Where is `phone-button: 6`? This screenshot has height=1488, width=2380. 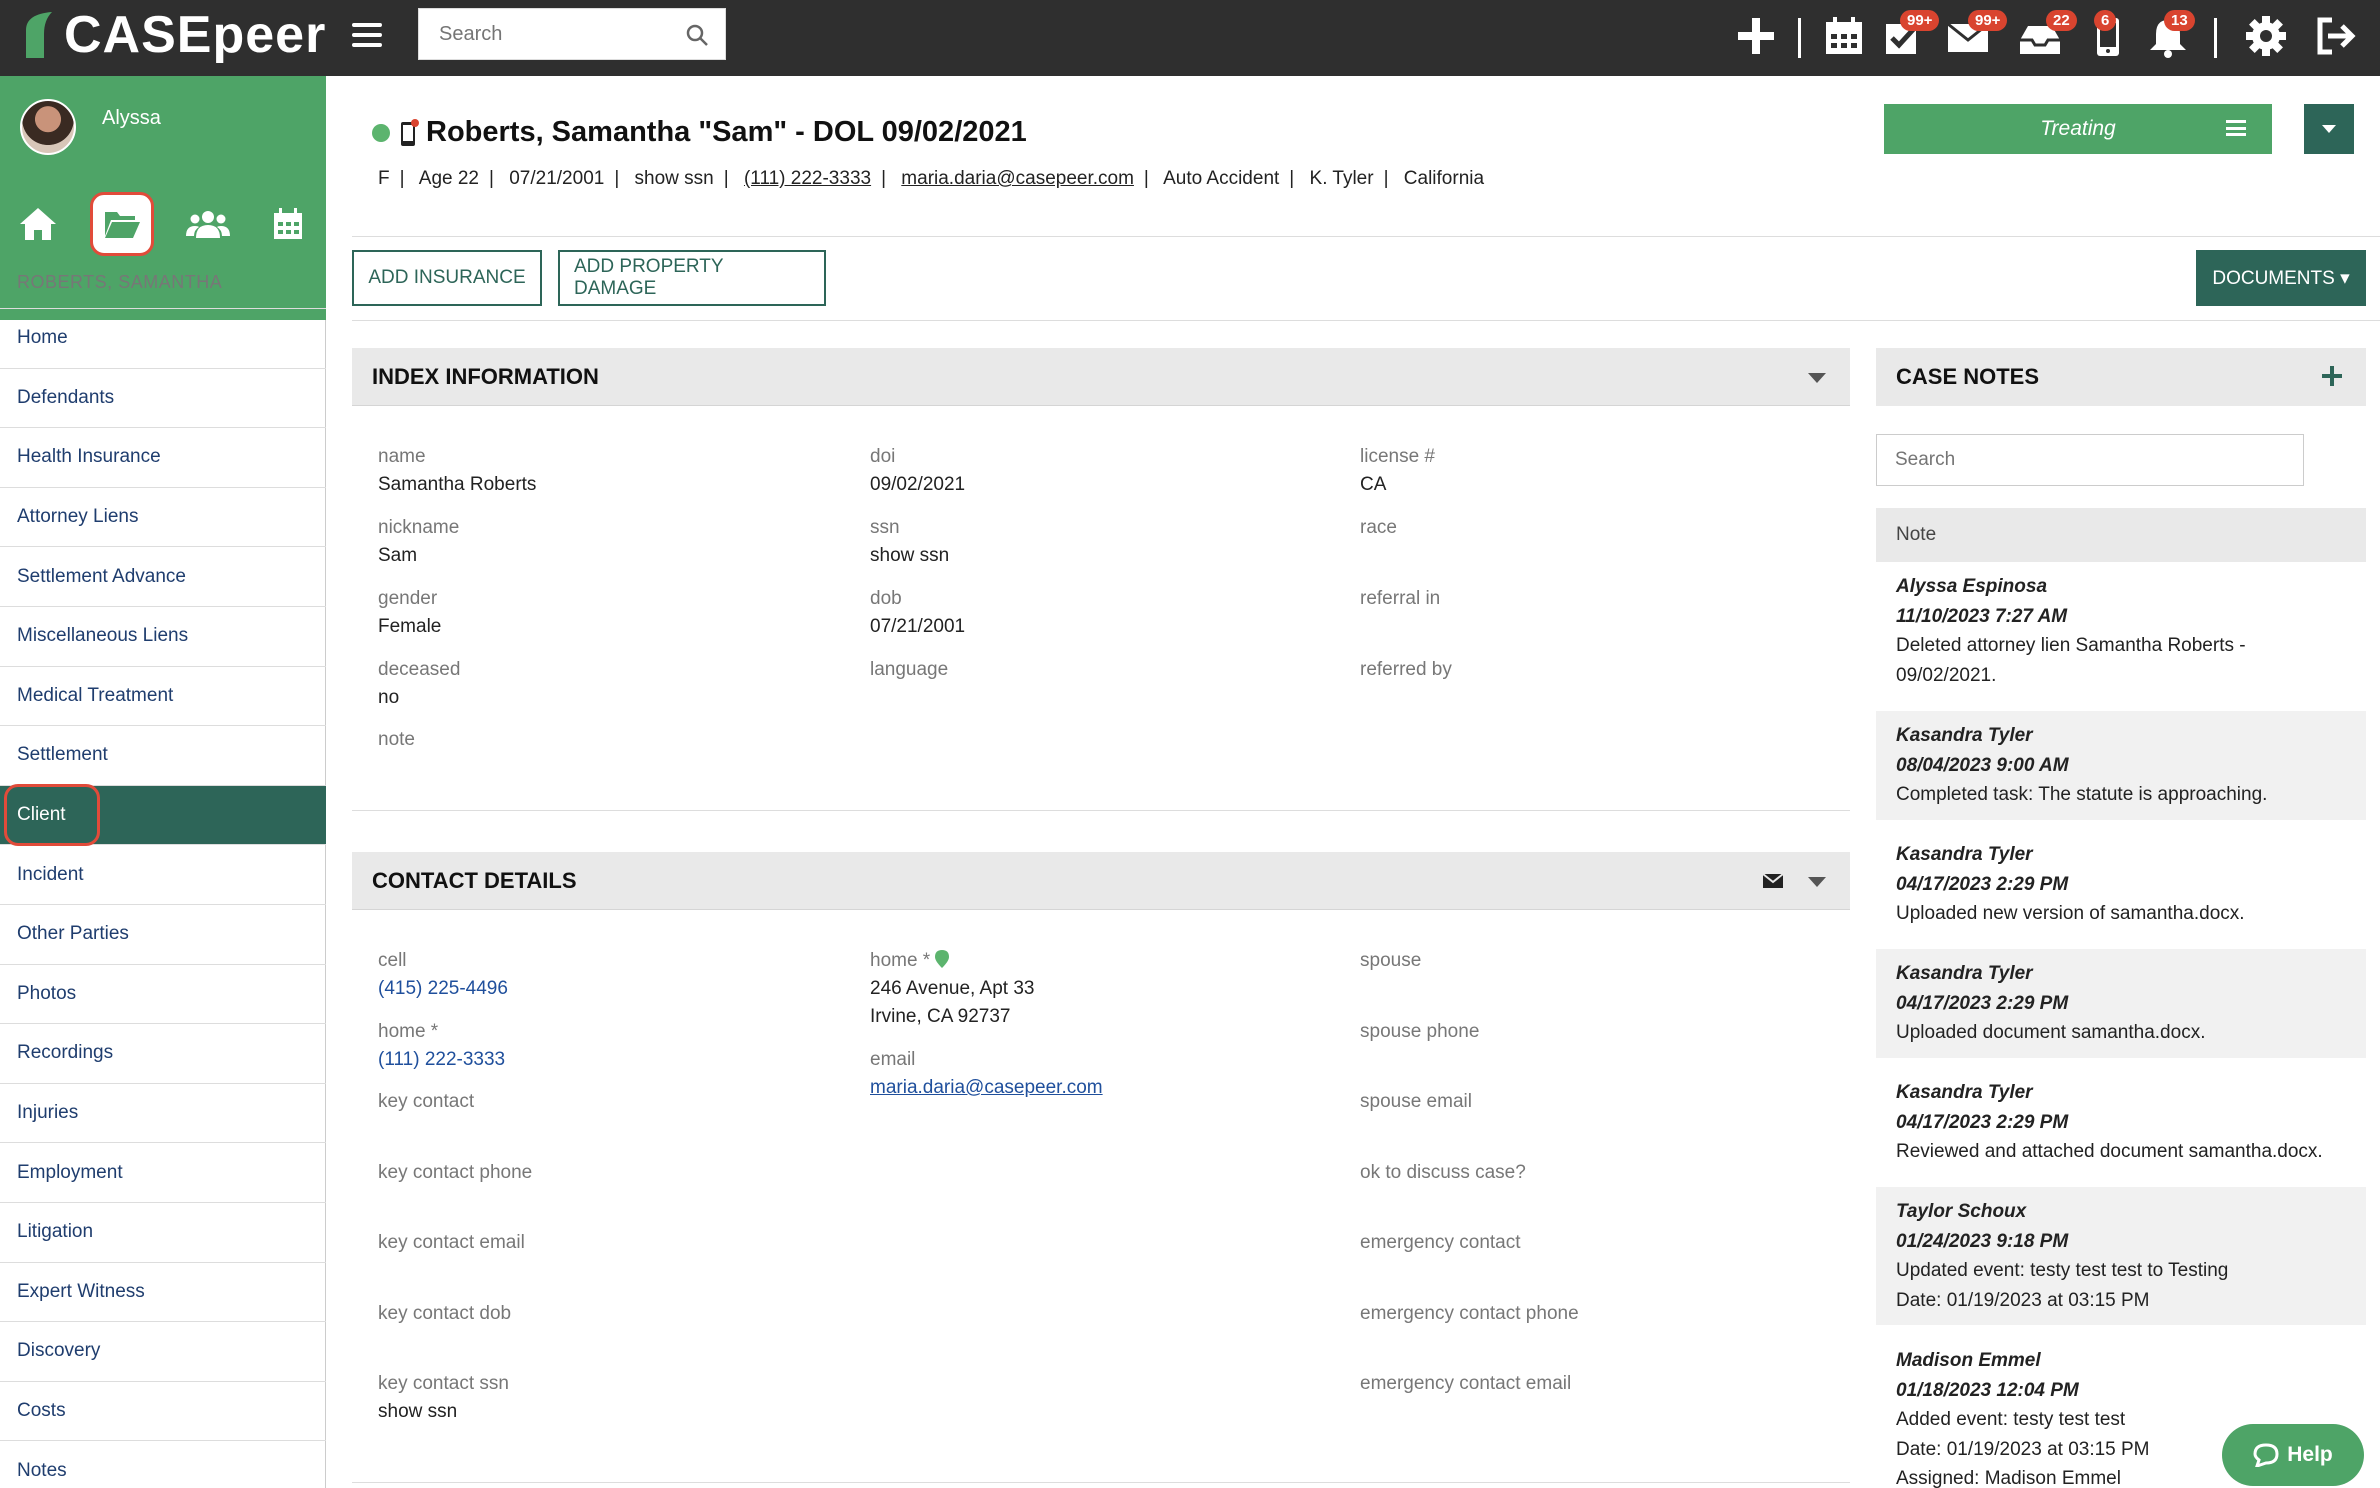 phone-button: 6 is located at coordinates (2108, 34).